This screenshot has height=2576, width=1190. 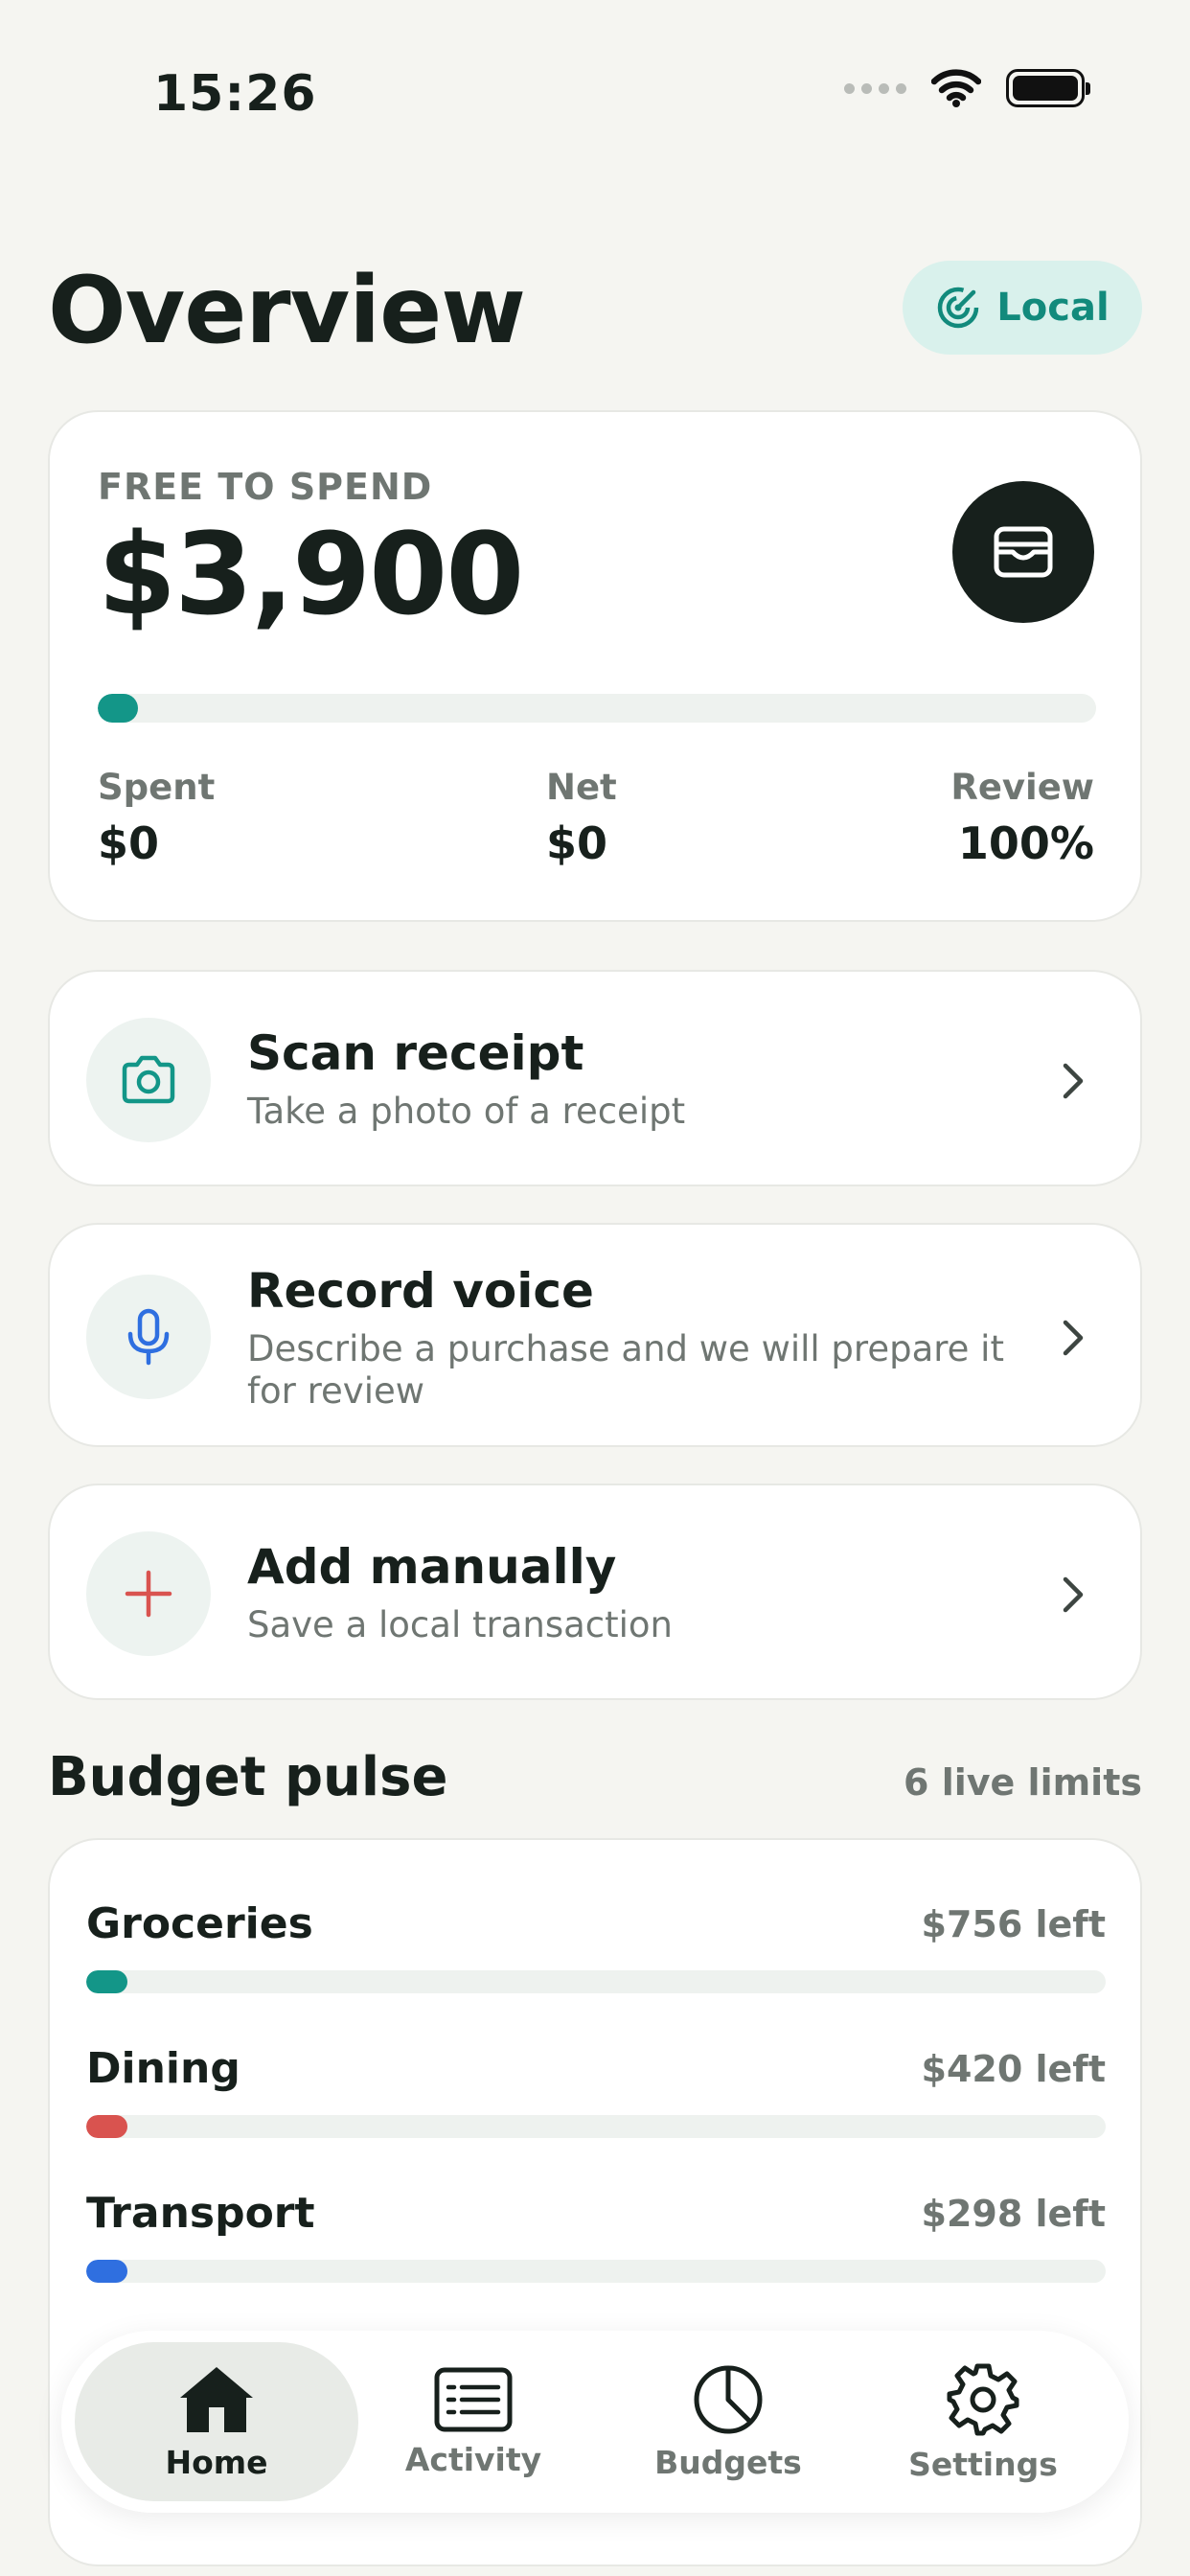 I want to click on wifi-icon, so click(x=956, y=88).